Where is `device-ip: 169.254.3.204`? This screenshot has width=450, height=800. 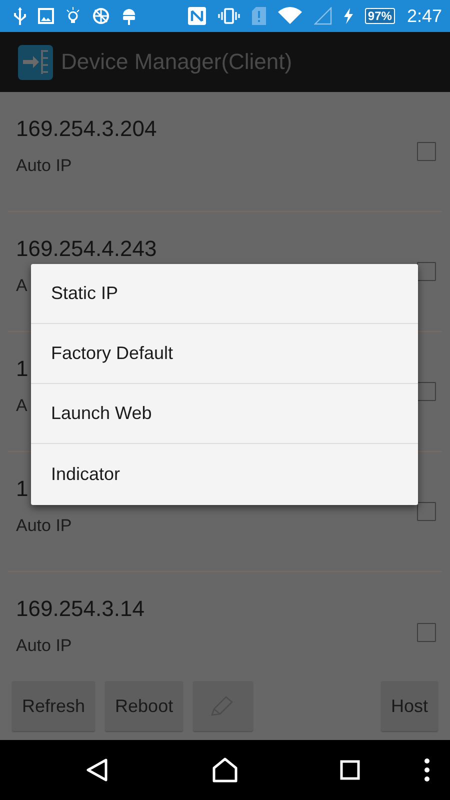
device-ip: 169.254.3.204 is located at coordinates (86, 129).